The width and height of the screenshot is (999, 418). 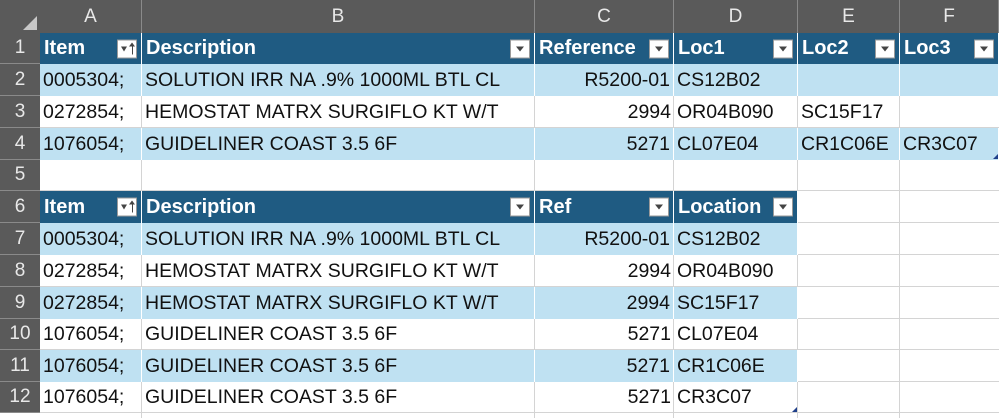 I want to click on column-header-f: F, so click(x=949, y=16).